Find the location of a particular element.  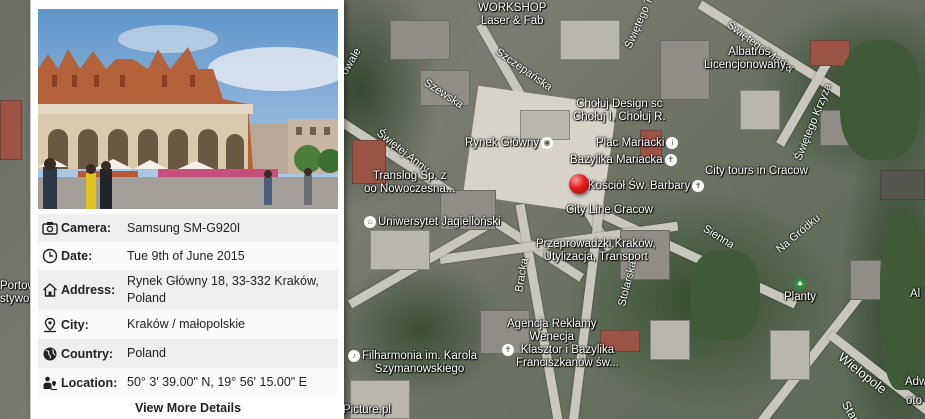

map-label-kosciol: Kościół Św. Barbary ✝ is located at coordinates (647, 186).